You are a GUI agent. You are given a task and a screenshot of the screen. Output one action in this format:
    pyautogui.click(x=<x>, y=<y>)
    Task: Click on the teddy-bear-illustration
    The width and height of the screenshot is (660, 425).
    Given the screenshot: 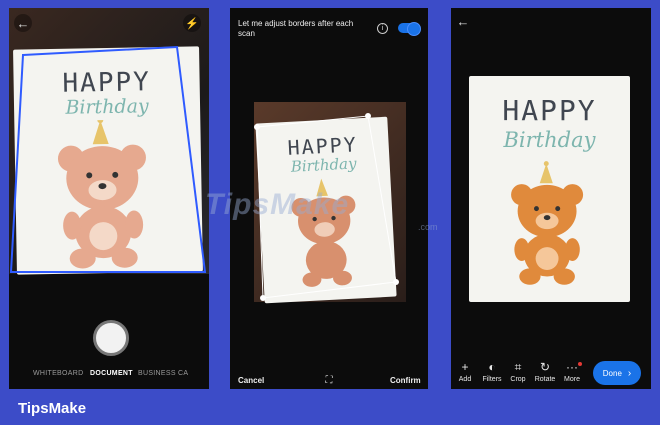 What is the action you would take?
    pyautogui.click(x=547, y=223)
    